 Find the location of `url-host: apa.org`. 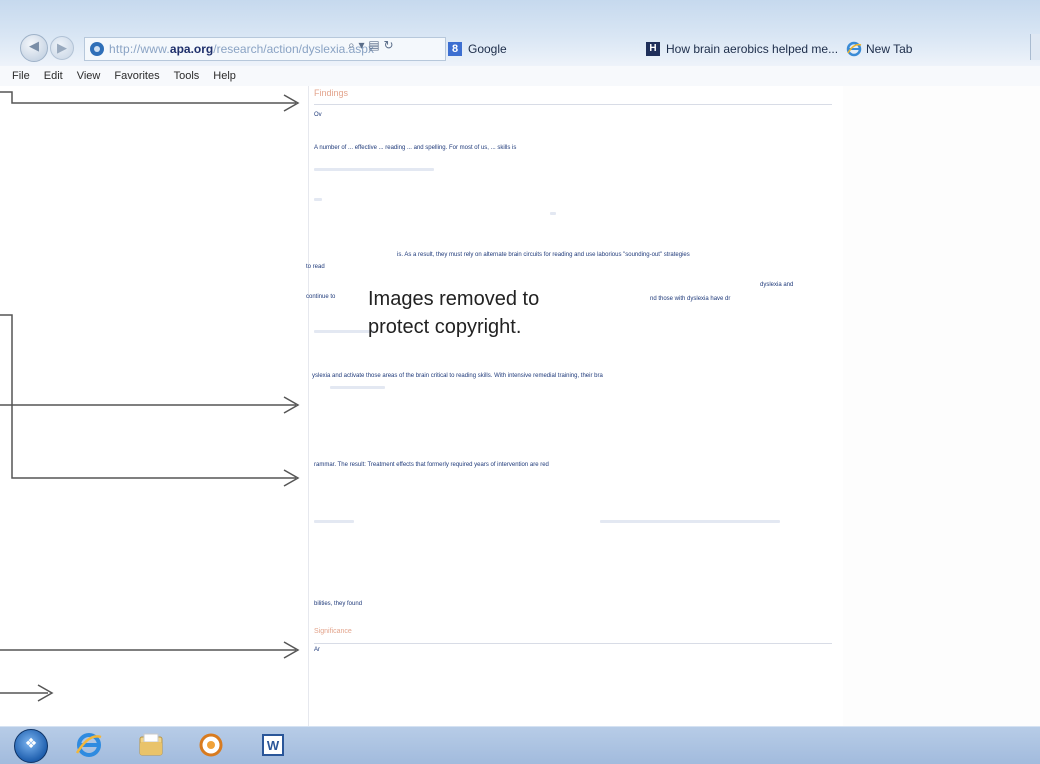

url-host: apa.org is located at coordinates (191, 49).